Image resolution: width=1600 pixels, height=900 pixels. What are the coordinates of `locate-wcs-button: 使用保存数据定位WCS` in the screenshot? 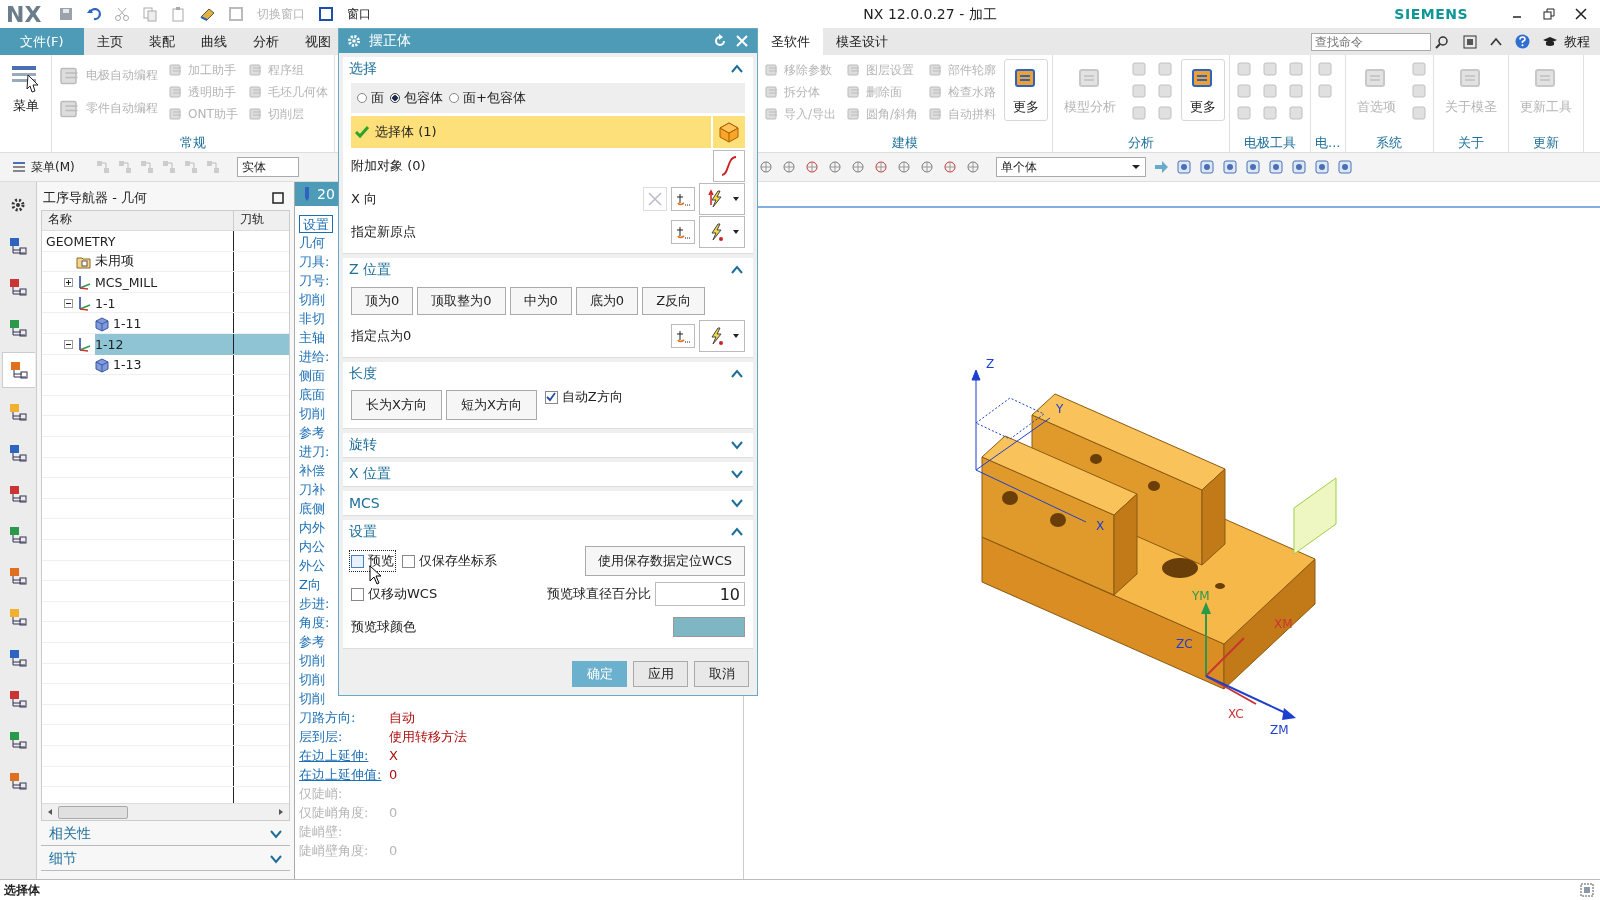 It's located at (664, 561).